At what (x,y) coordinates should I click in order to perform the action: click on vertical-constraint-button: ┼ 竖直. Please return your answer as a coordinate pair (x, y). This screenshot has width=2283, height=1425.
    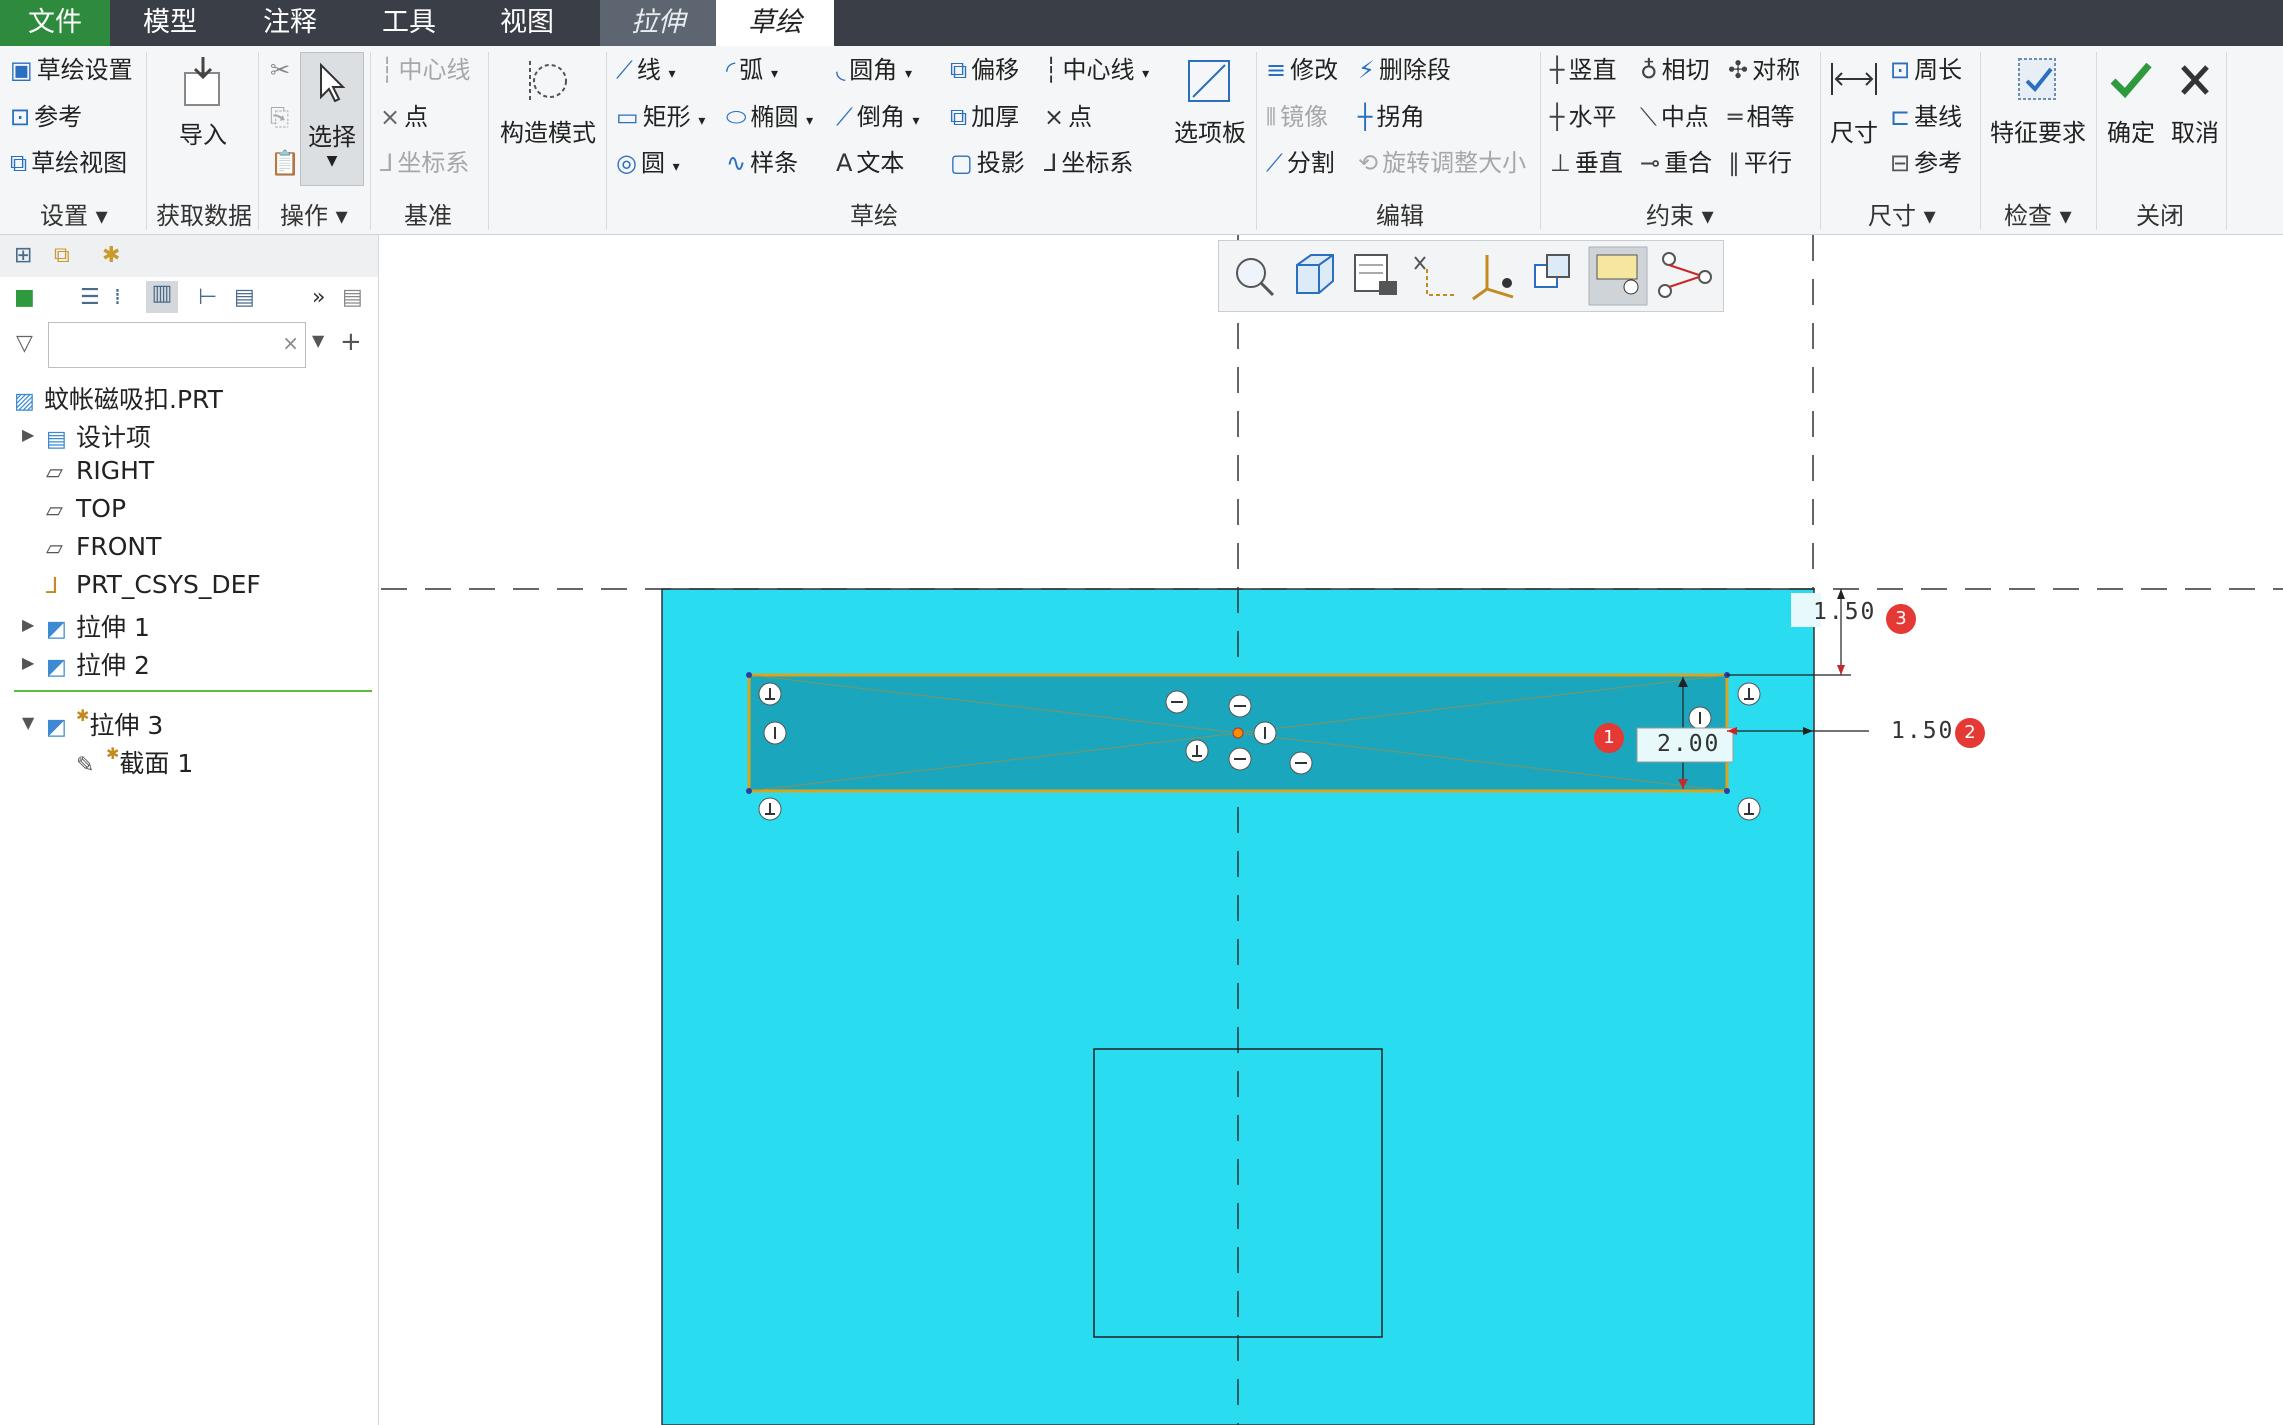
    Looking at the image, I should click on (1583, 70).